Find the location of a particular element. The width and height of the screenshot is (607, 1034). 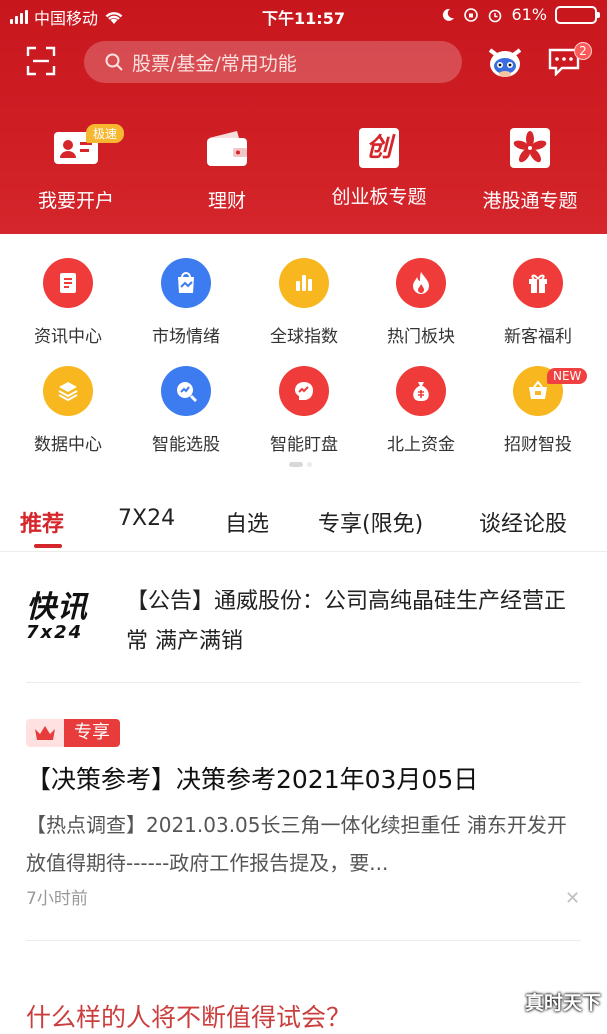

grid-smart-watch: 智能盯盘 is located at coordinates (304, 410).